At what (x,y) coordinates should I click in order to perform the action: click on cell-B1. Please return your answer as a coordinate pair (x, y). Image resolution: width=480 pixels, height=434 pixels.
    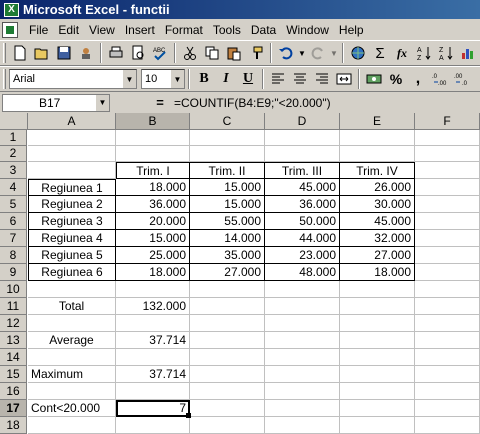
    Looking at the image, I should click on (153, 138).